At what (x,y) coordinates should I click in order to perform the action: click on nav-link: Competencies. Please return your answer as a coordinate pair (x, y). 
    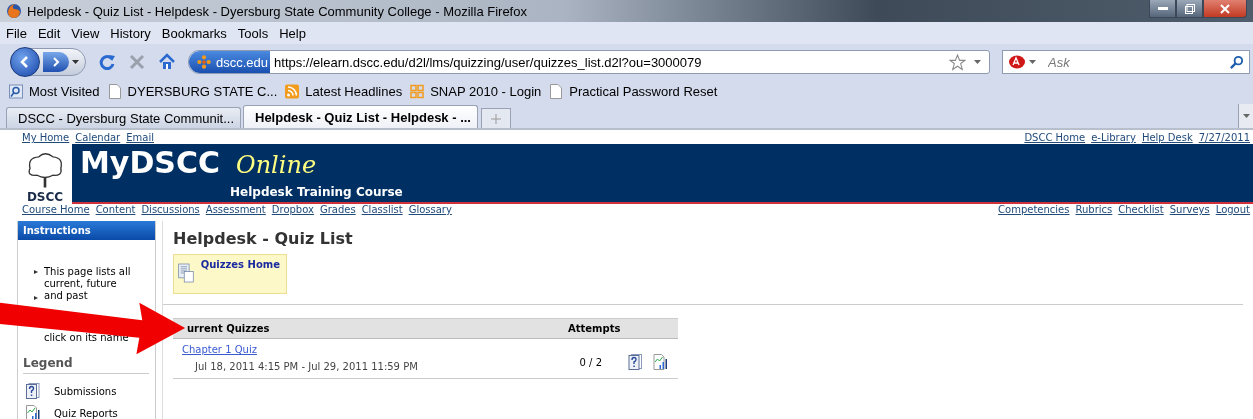
    Looking at the image, I should click on (1034, 209).